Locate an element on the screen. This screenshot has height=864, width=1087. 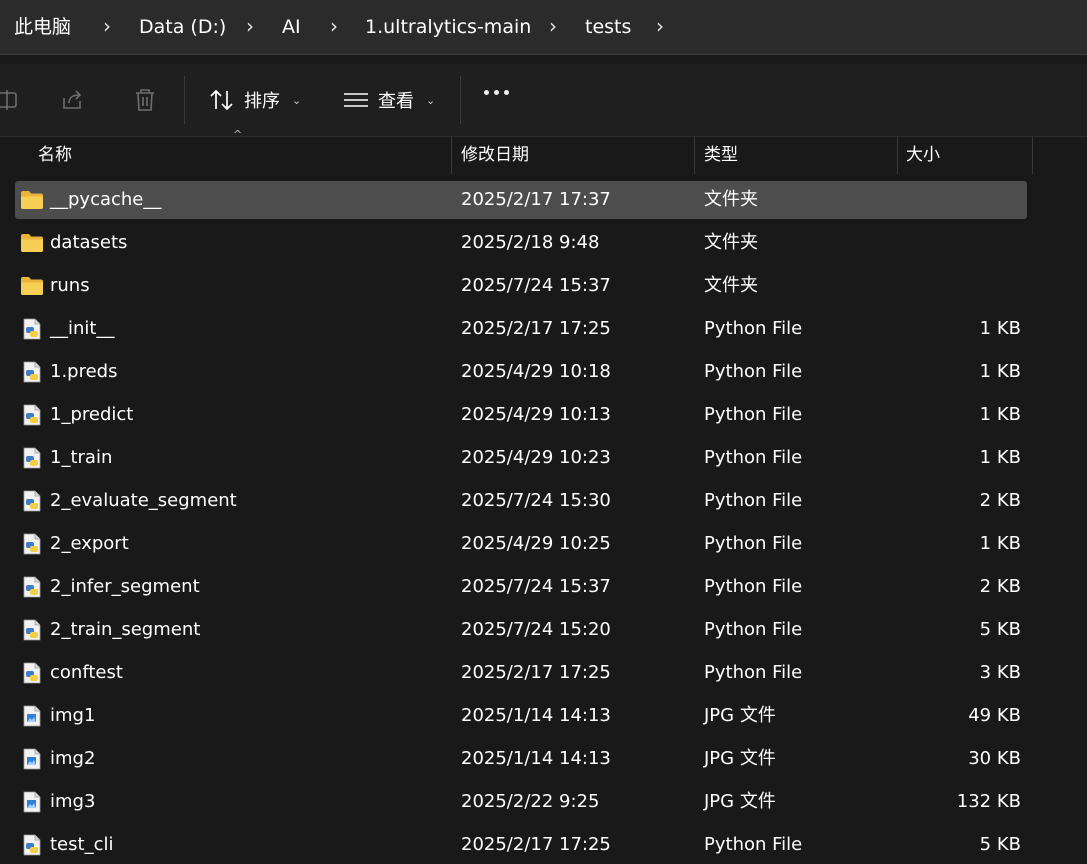
chevron-down-icon: ⌄ is located at coordinates (431, 100).